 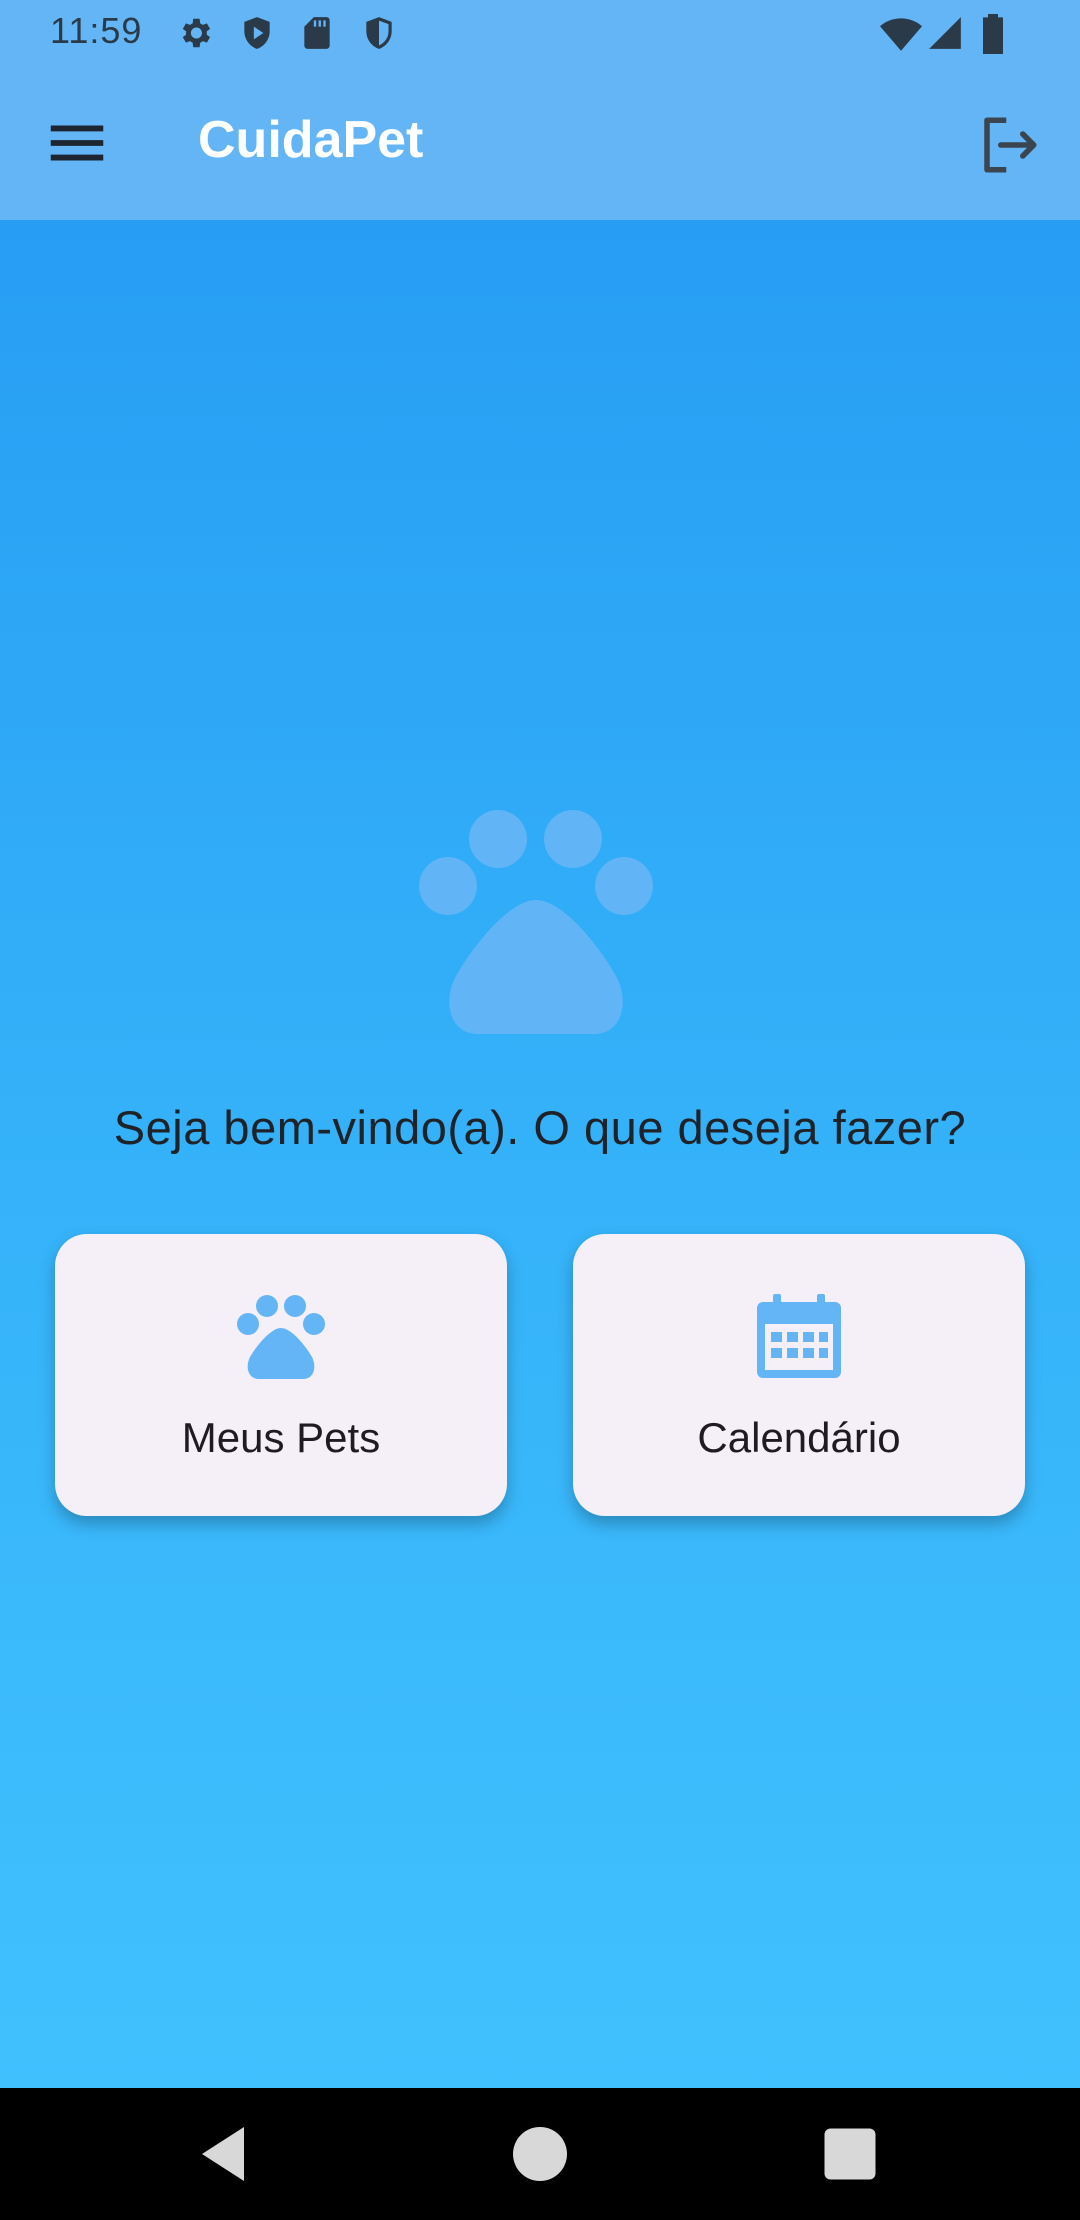 What do you see at coordinates (538, 921) in the screenshot?
I see `hero-paw-icon` at bounding box center [538, 921].